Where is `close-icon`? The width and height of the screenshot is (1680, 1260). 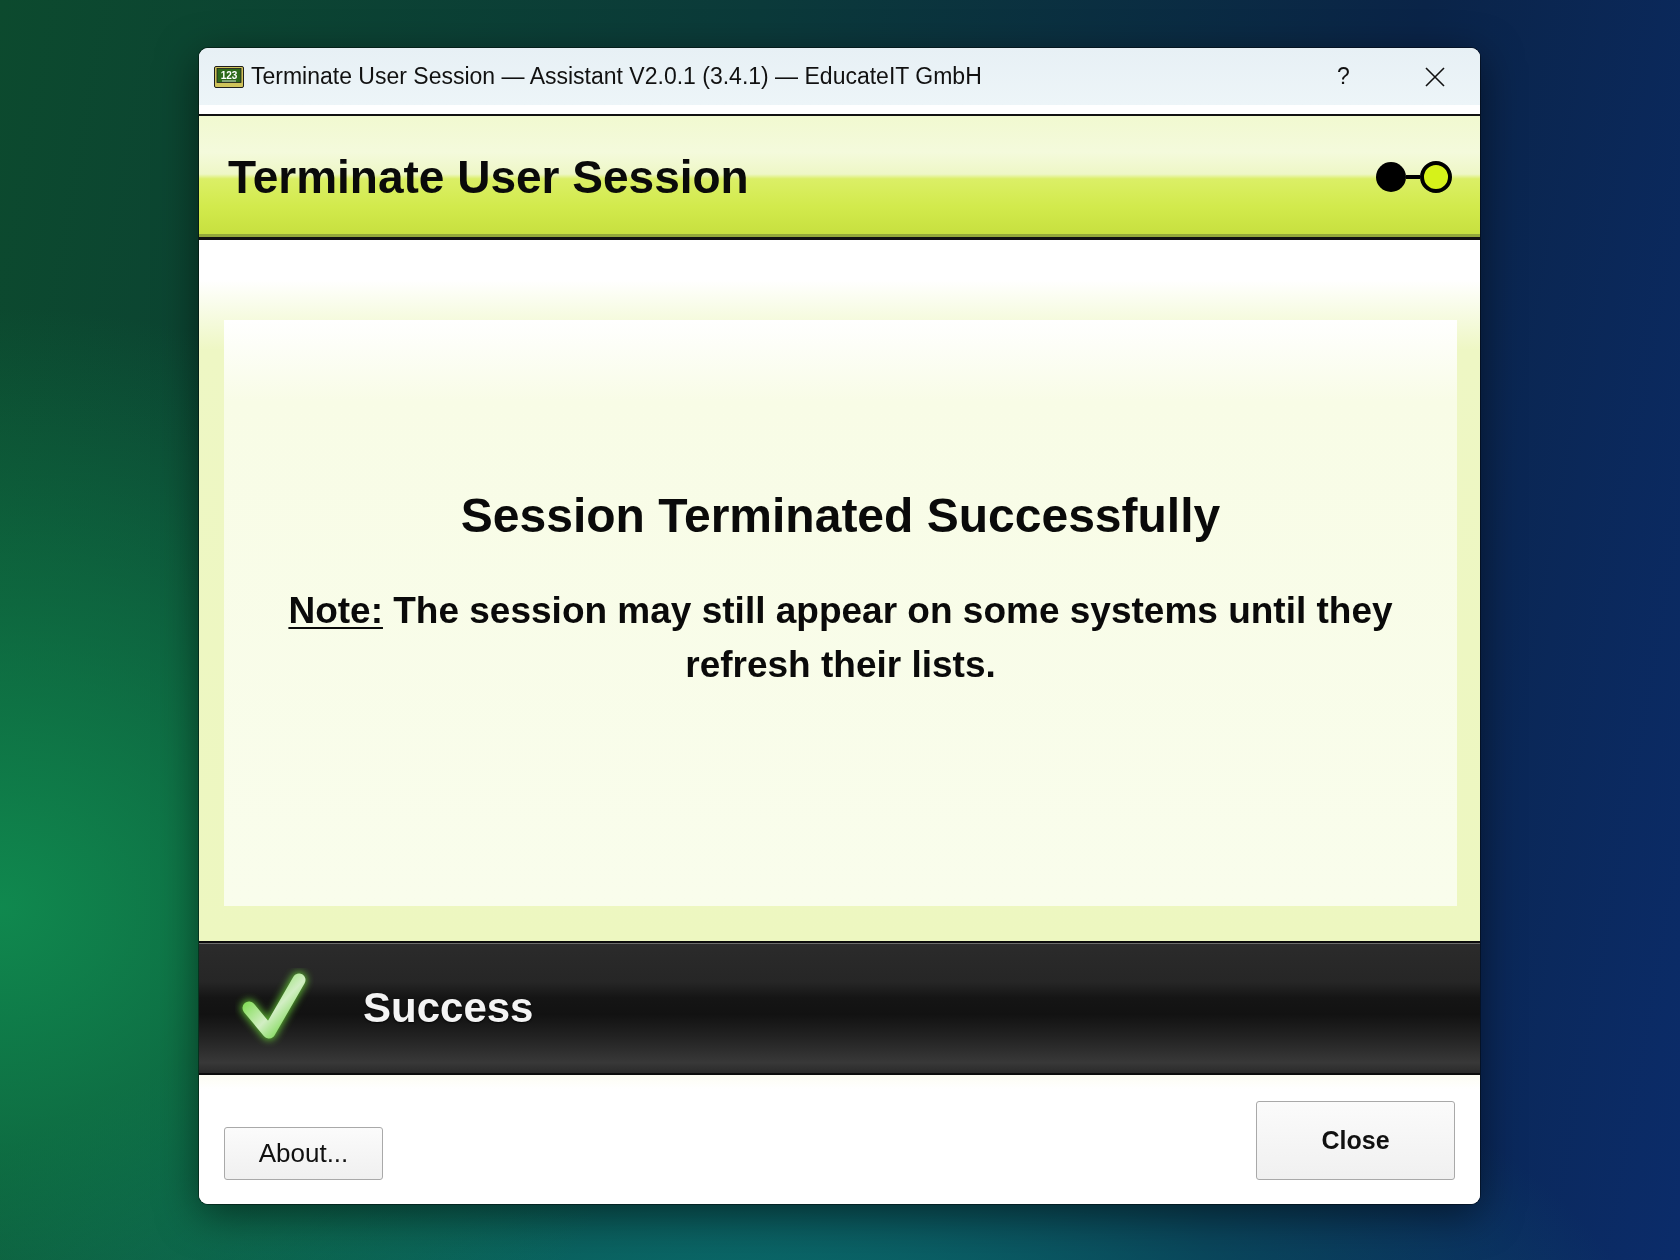
close-icon is located at coordinates (1434, 76).